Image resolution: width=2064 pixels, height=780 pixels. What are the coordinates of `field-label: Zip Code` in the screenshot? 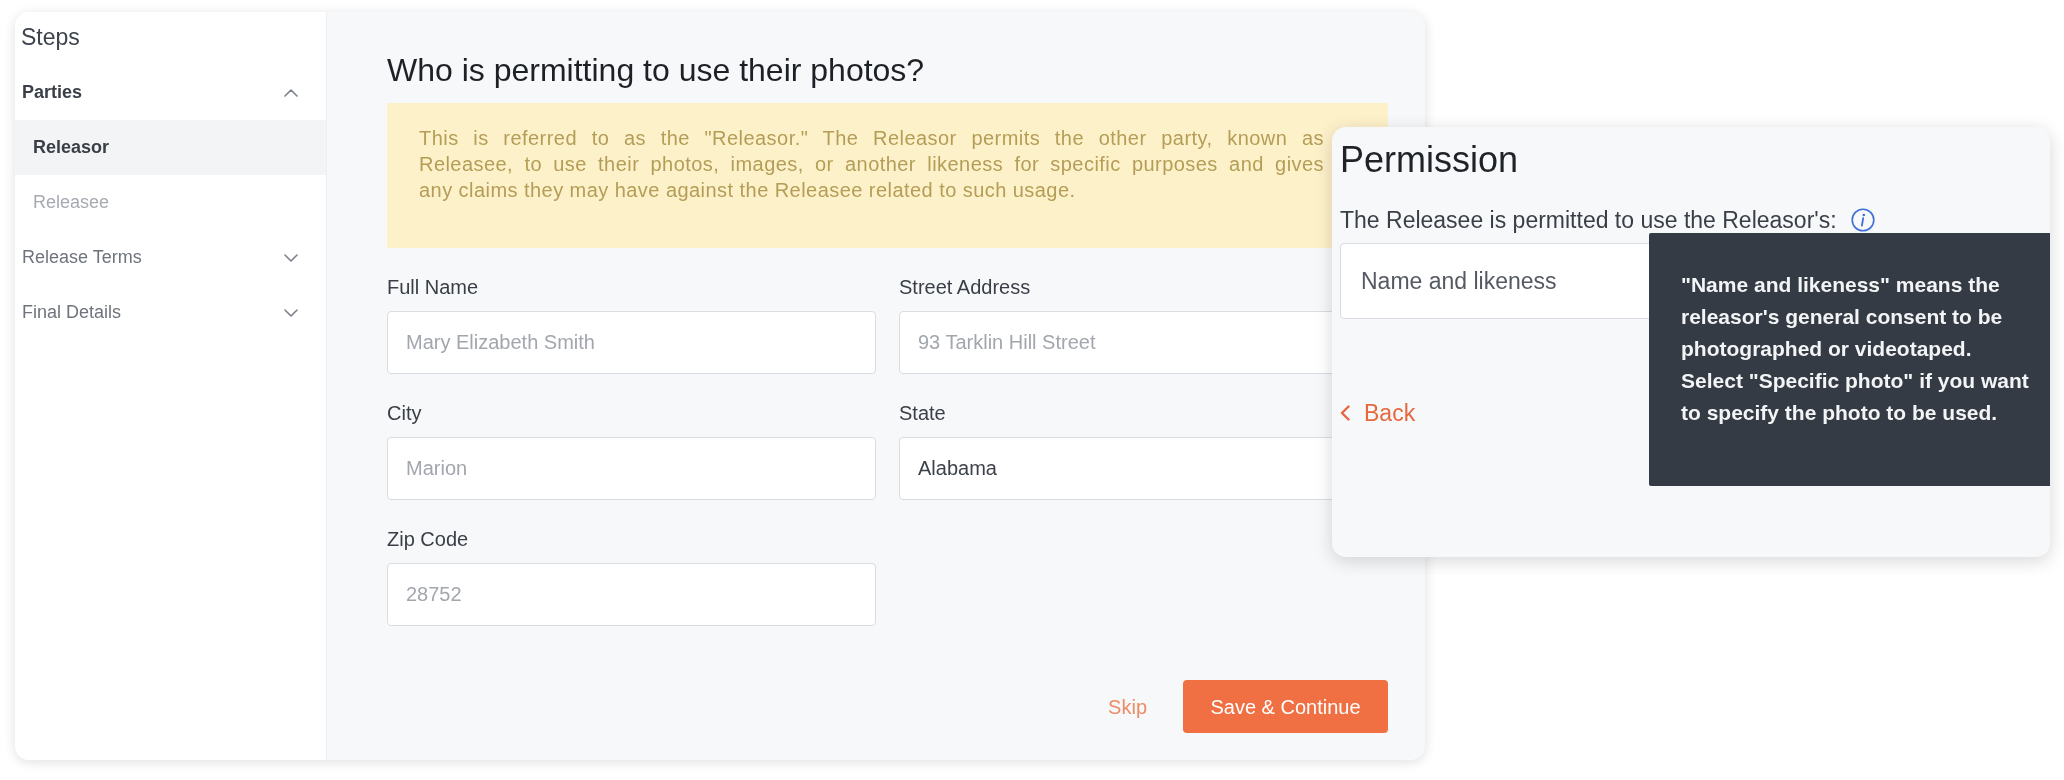 It's located at (428, 539).